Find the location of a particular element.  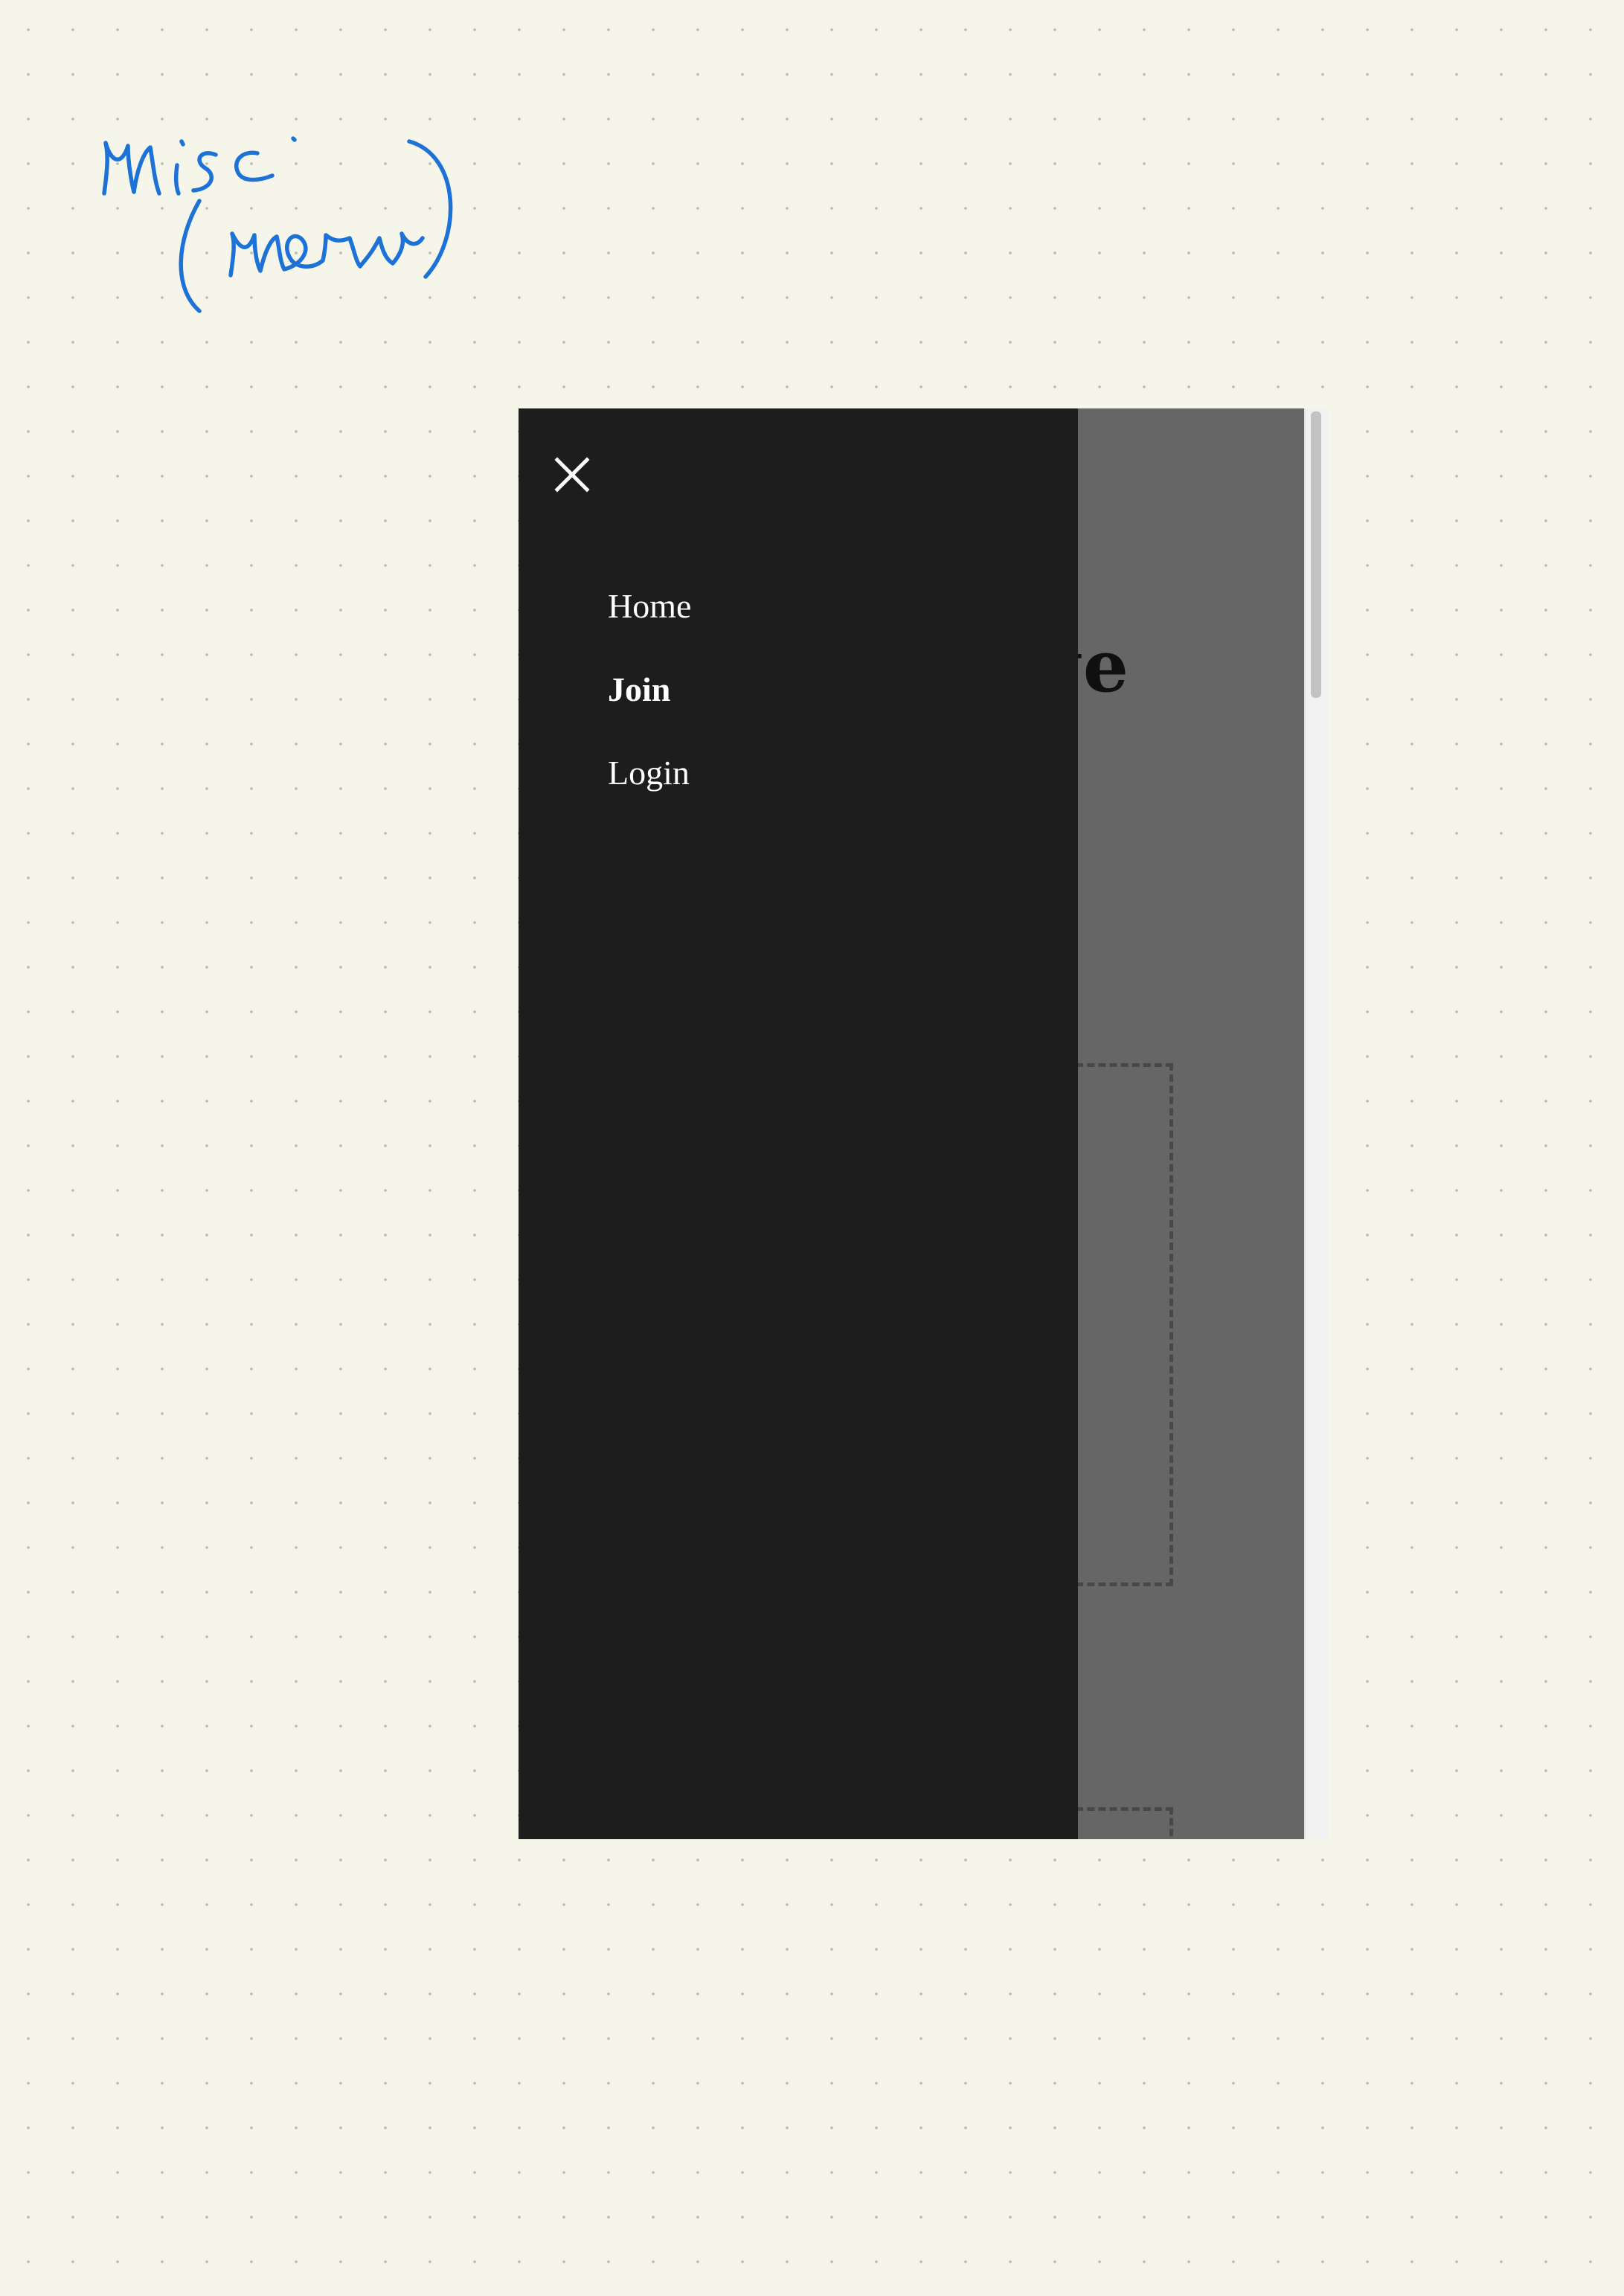

nav-menu: Home Join Login is located at coordinates (650, 690).